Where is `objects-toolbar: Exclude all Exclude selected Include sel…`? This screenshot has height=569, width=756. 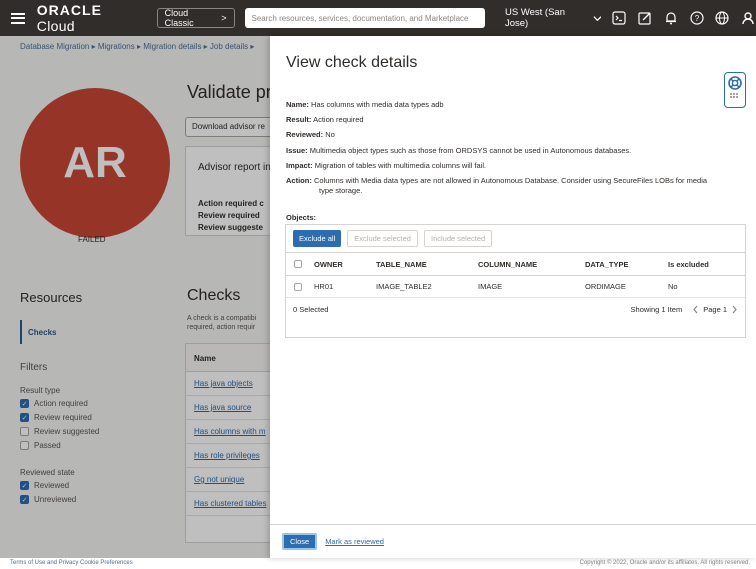
objects-toolbar: Exclude all Exclude selected Include sel… is located at coordinates (515, 239).